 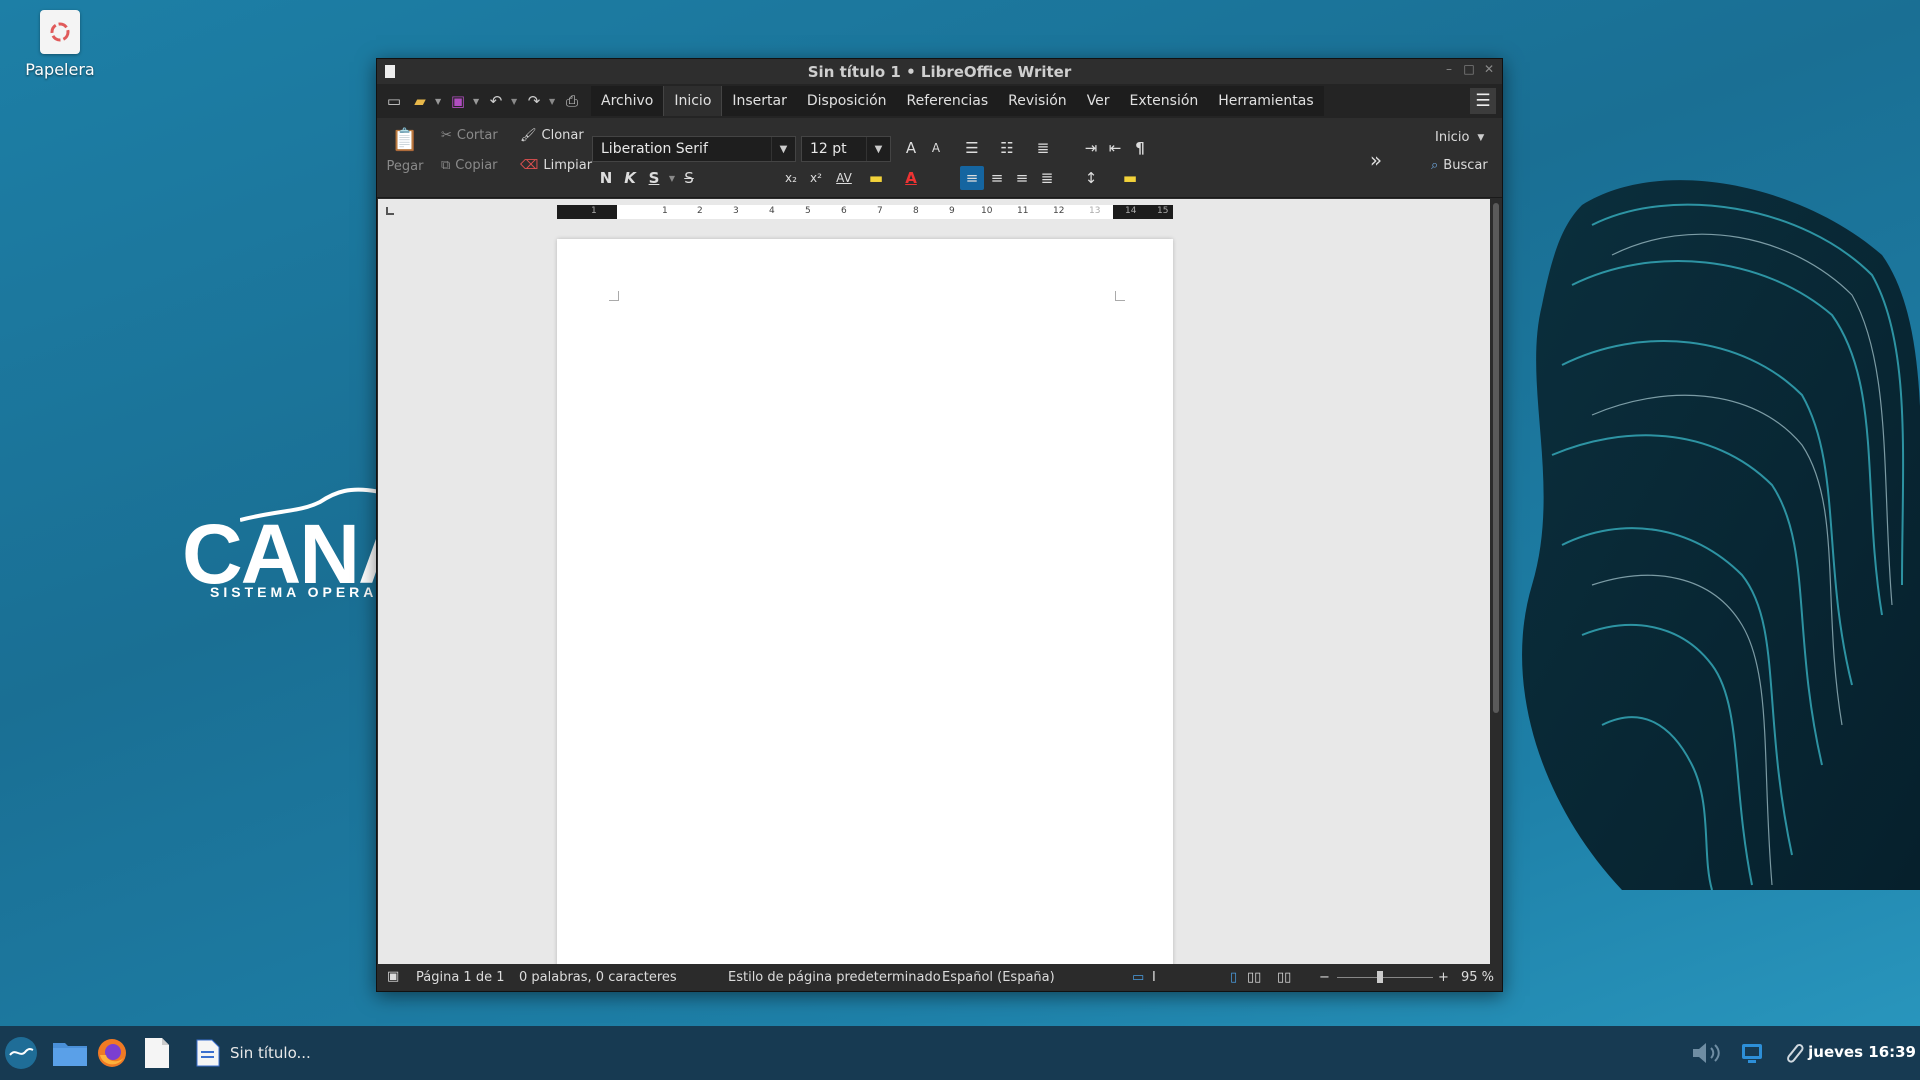 I want to click on start-menu-button, so click(x=21, y=1053).